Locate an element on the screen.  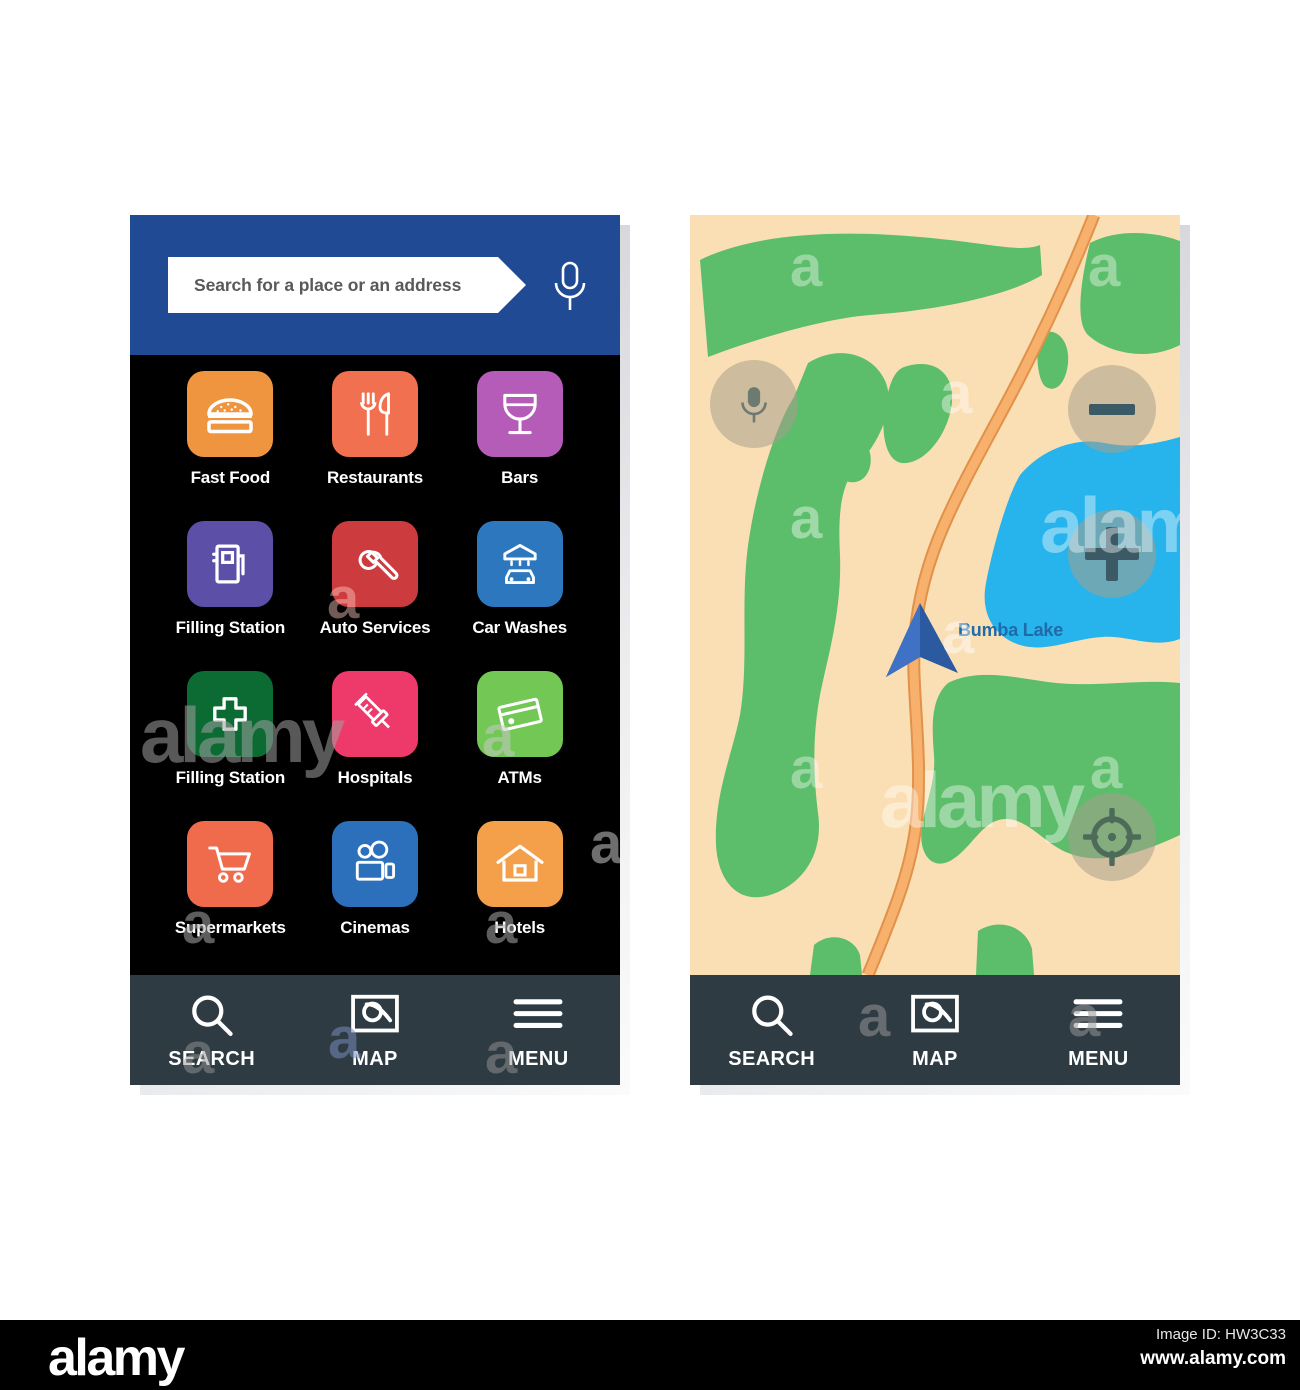
category-label: Hotels is located at coordinates (520, 927).